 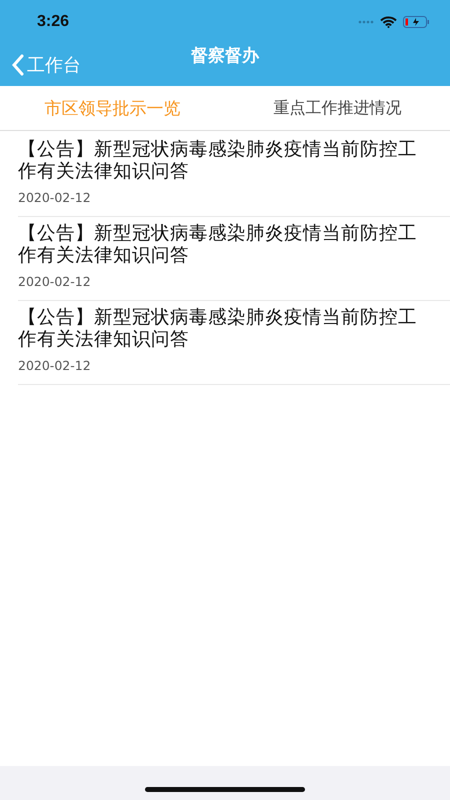 What do you see at coordinates (53, 22) in the screenshot?
I see `status-time: 3:26` at bounding box center [53, 22].